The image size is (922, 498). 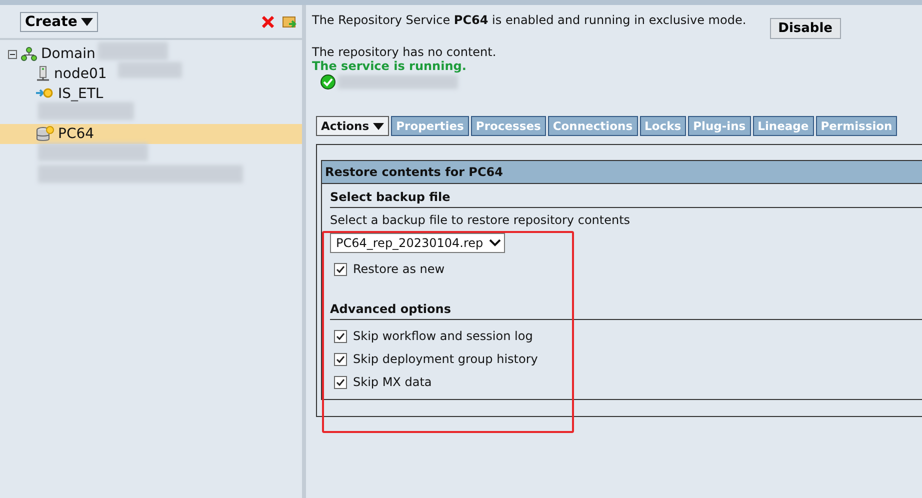 I want to click on running-status: The service is running., so click(x=390, y=66).